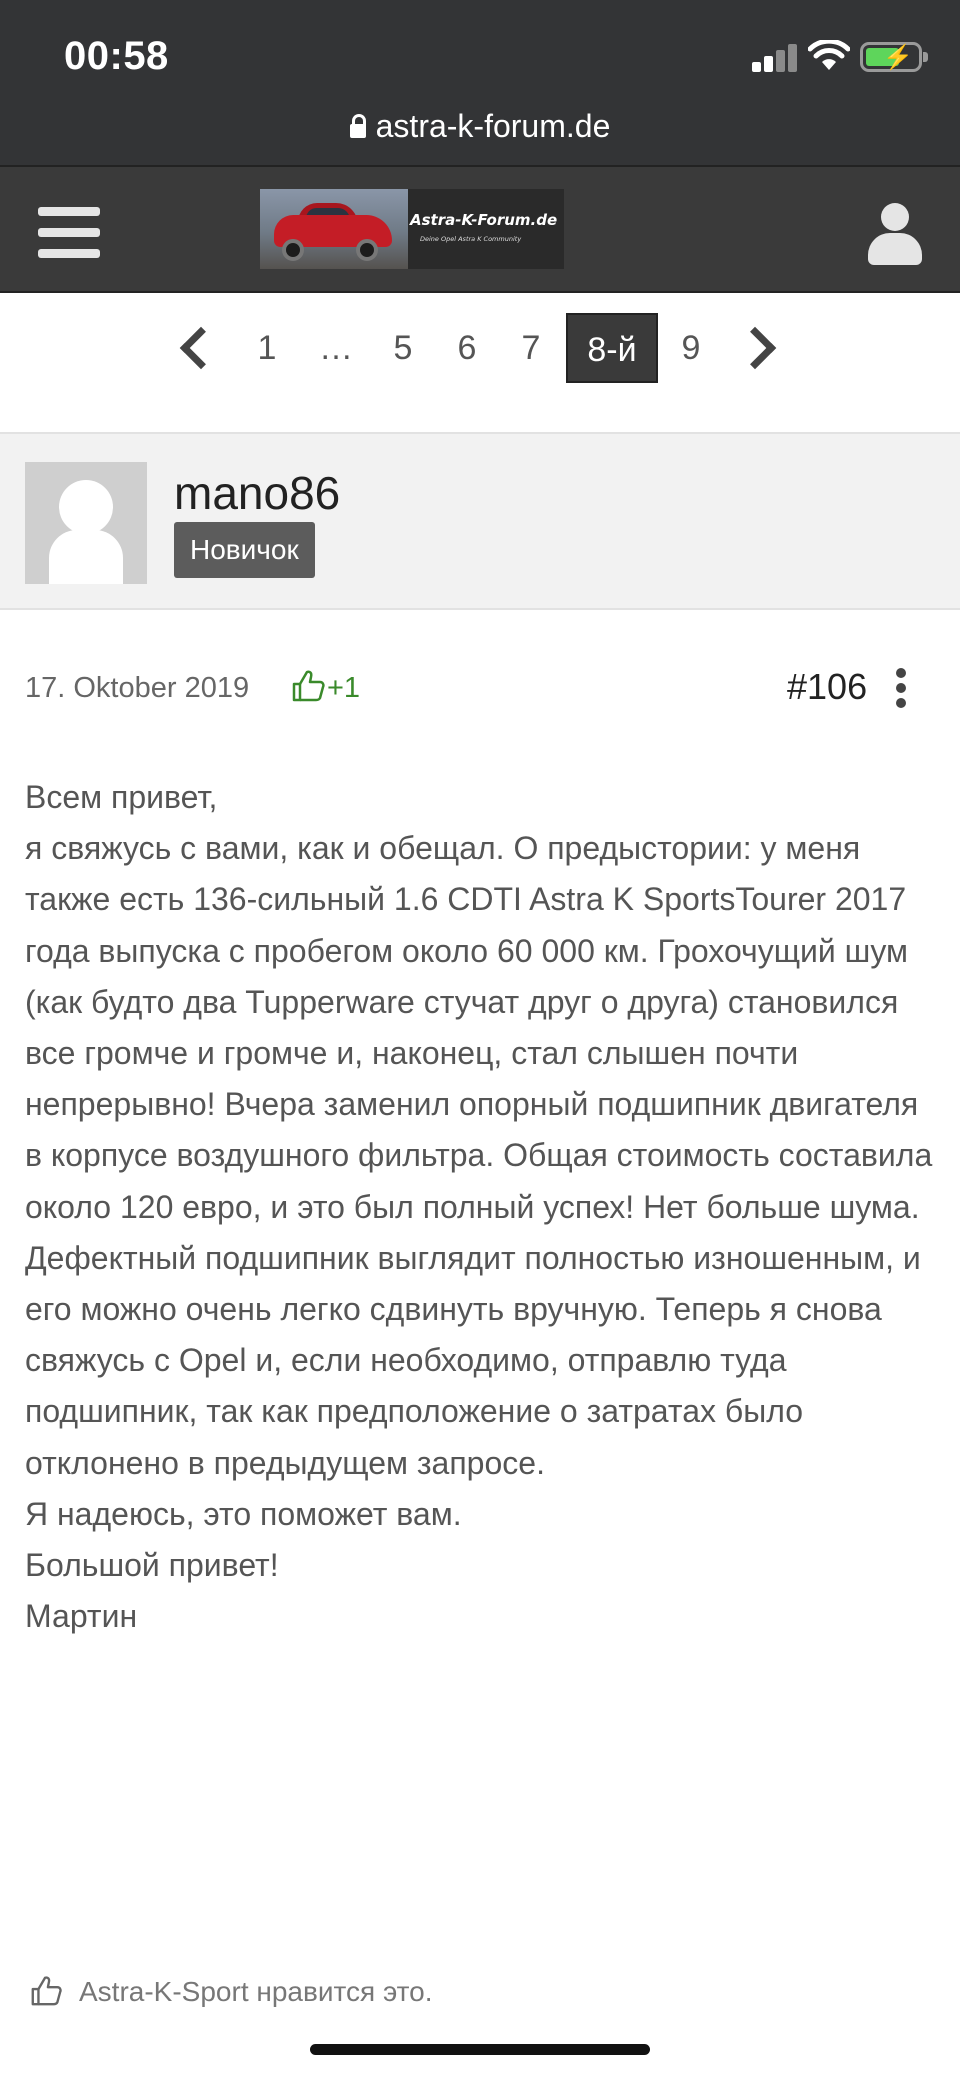 Image resolution: width=960 pixels, height=2078 pixels. Describe the element at coordinates (243, 1513) in the screenshot. I see `post-paragraph: Я надеюсь, это поможет вам.` at that location.